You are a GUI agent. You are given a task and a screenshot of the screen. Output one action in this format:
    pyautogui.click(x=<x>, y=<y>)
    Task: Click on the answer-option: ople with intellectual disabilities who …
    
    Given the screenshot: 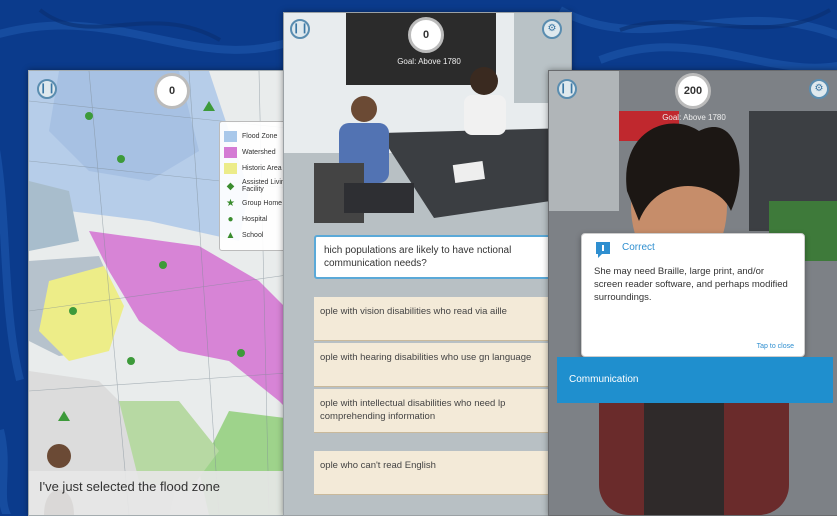 What is the action you would take?
    pyautogui.click(x=433, y=411)
    